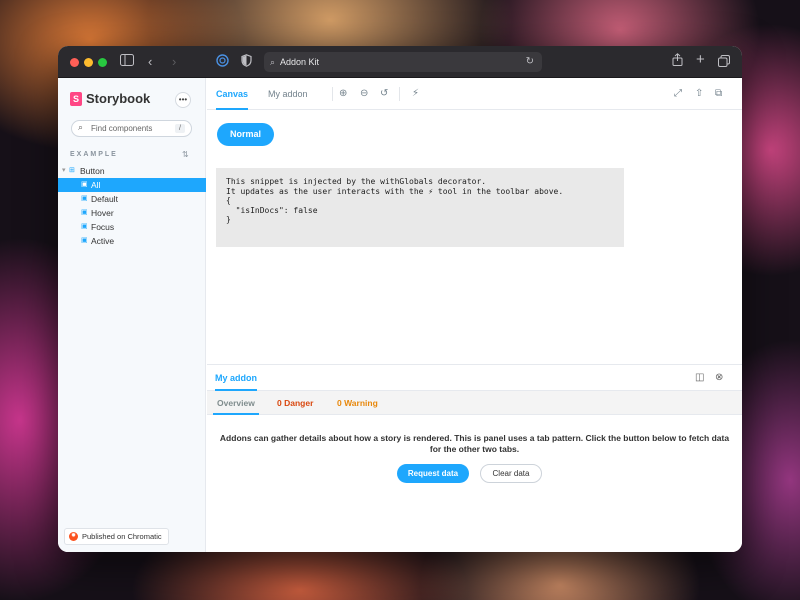 The width and height of the screenshot is (800, 600). What do you see at coordinates (102, 62) in the screenshot?
I see `maximize-window-button` at bounding box center [102, 62].